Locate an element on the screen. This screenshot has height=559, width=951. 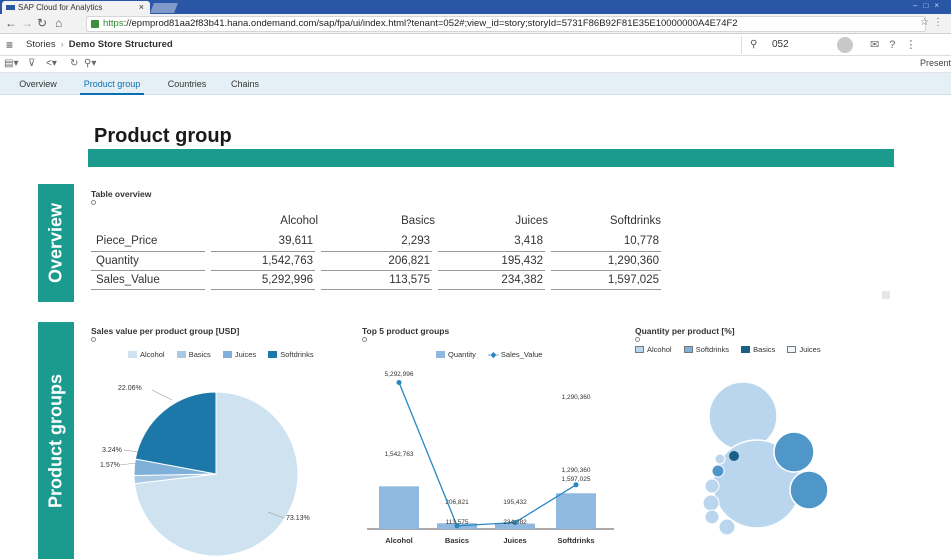
pie-data-label: 22.06% is located at coordinates (130, 388).